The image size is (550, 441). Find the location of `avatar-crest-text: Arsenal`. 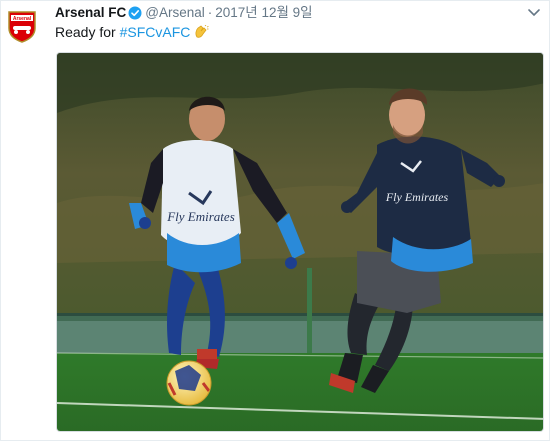

avatar-crest-text: Arsenal is located at coordinates (22, 19).